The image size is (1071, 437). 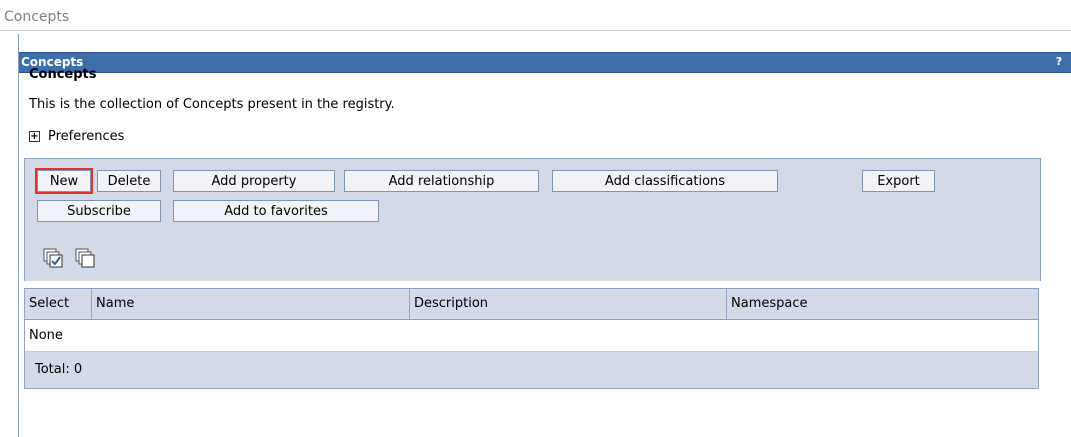 What do you see at coordinates (898, 181) in the screenshot?
I see `export-button: Export` at bounding box center [898, 181].